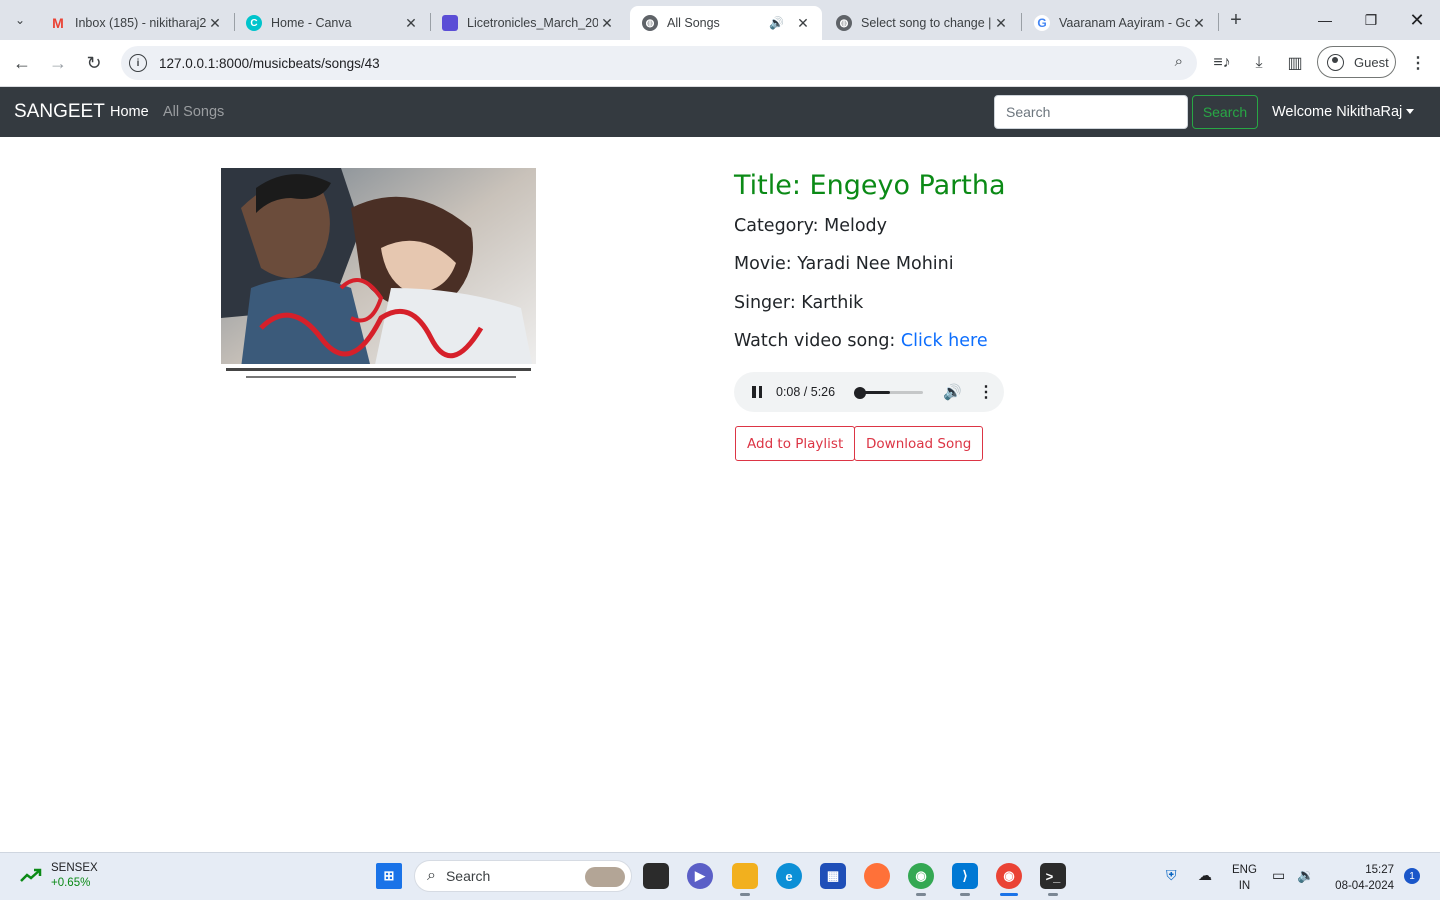 This screenshot has width=1440, height=900. Describe the element at coordinates (31, 875) in the screenshot. I see `stock-trend-icon` at that location.